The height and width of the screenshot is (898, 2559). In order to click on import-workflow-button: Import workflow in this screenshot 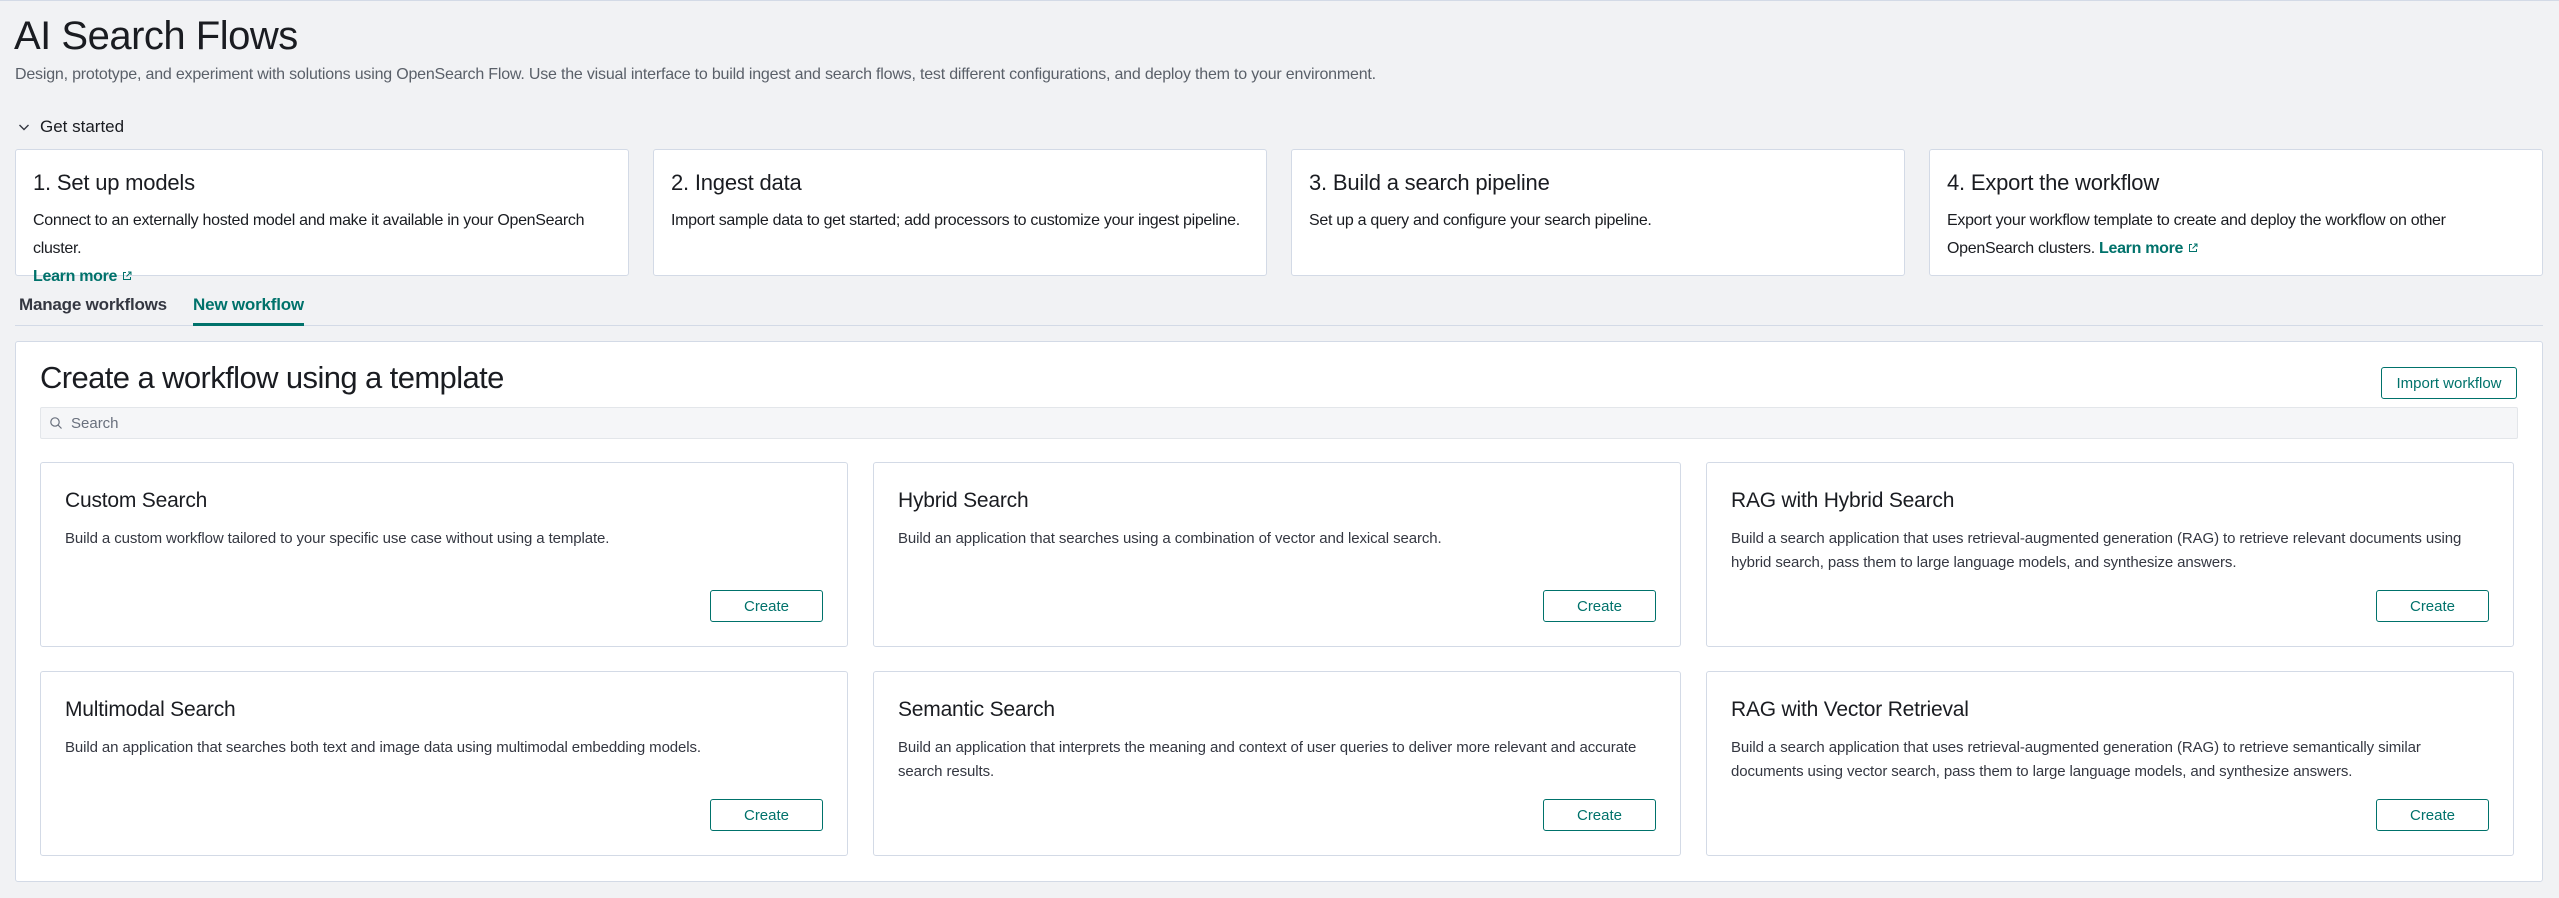, I will do `click(2449, 383)`.